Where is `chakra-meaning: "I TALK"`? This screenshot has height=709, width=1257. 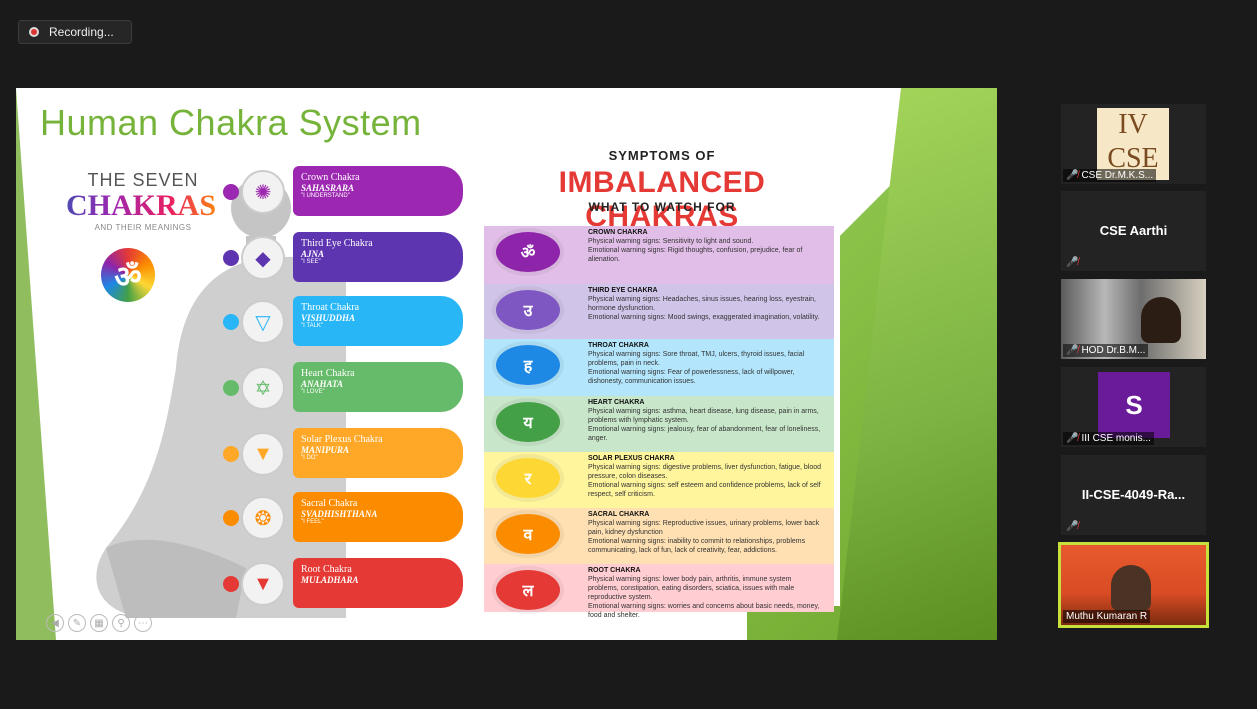 chakra-meaning: "I TALK" is located at coordinates (312, 326).